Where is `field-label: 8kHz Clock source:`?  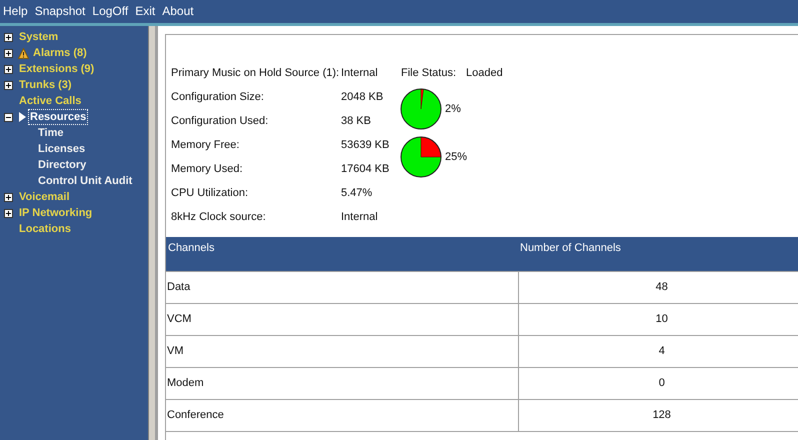 field-label: 8kHz Clock source: is located at coordinates (219, 217).